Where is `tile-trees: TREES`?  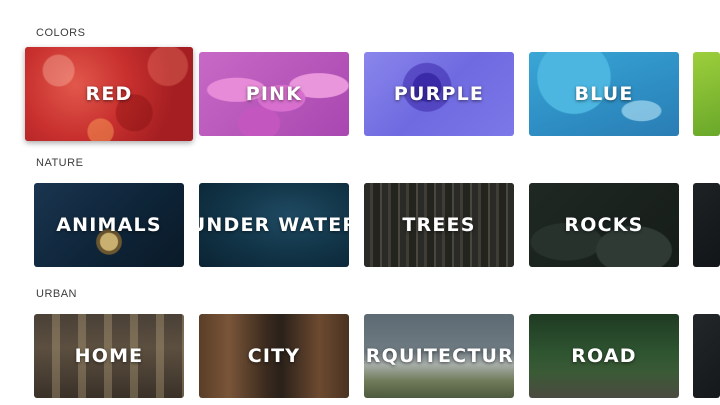 tile-trees: TREES is located at coordinates (439, 225).